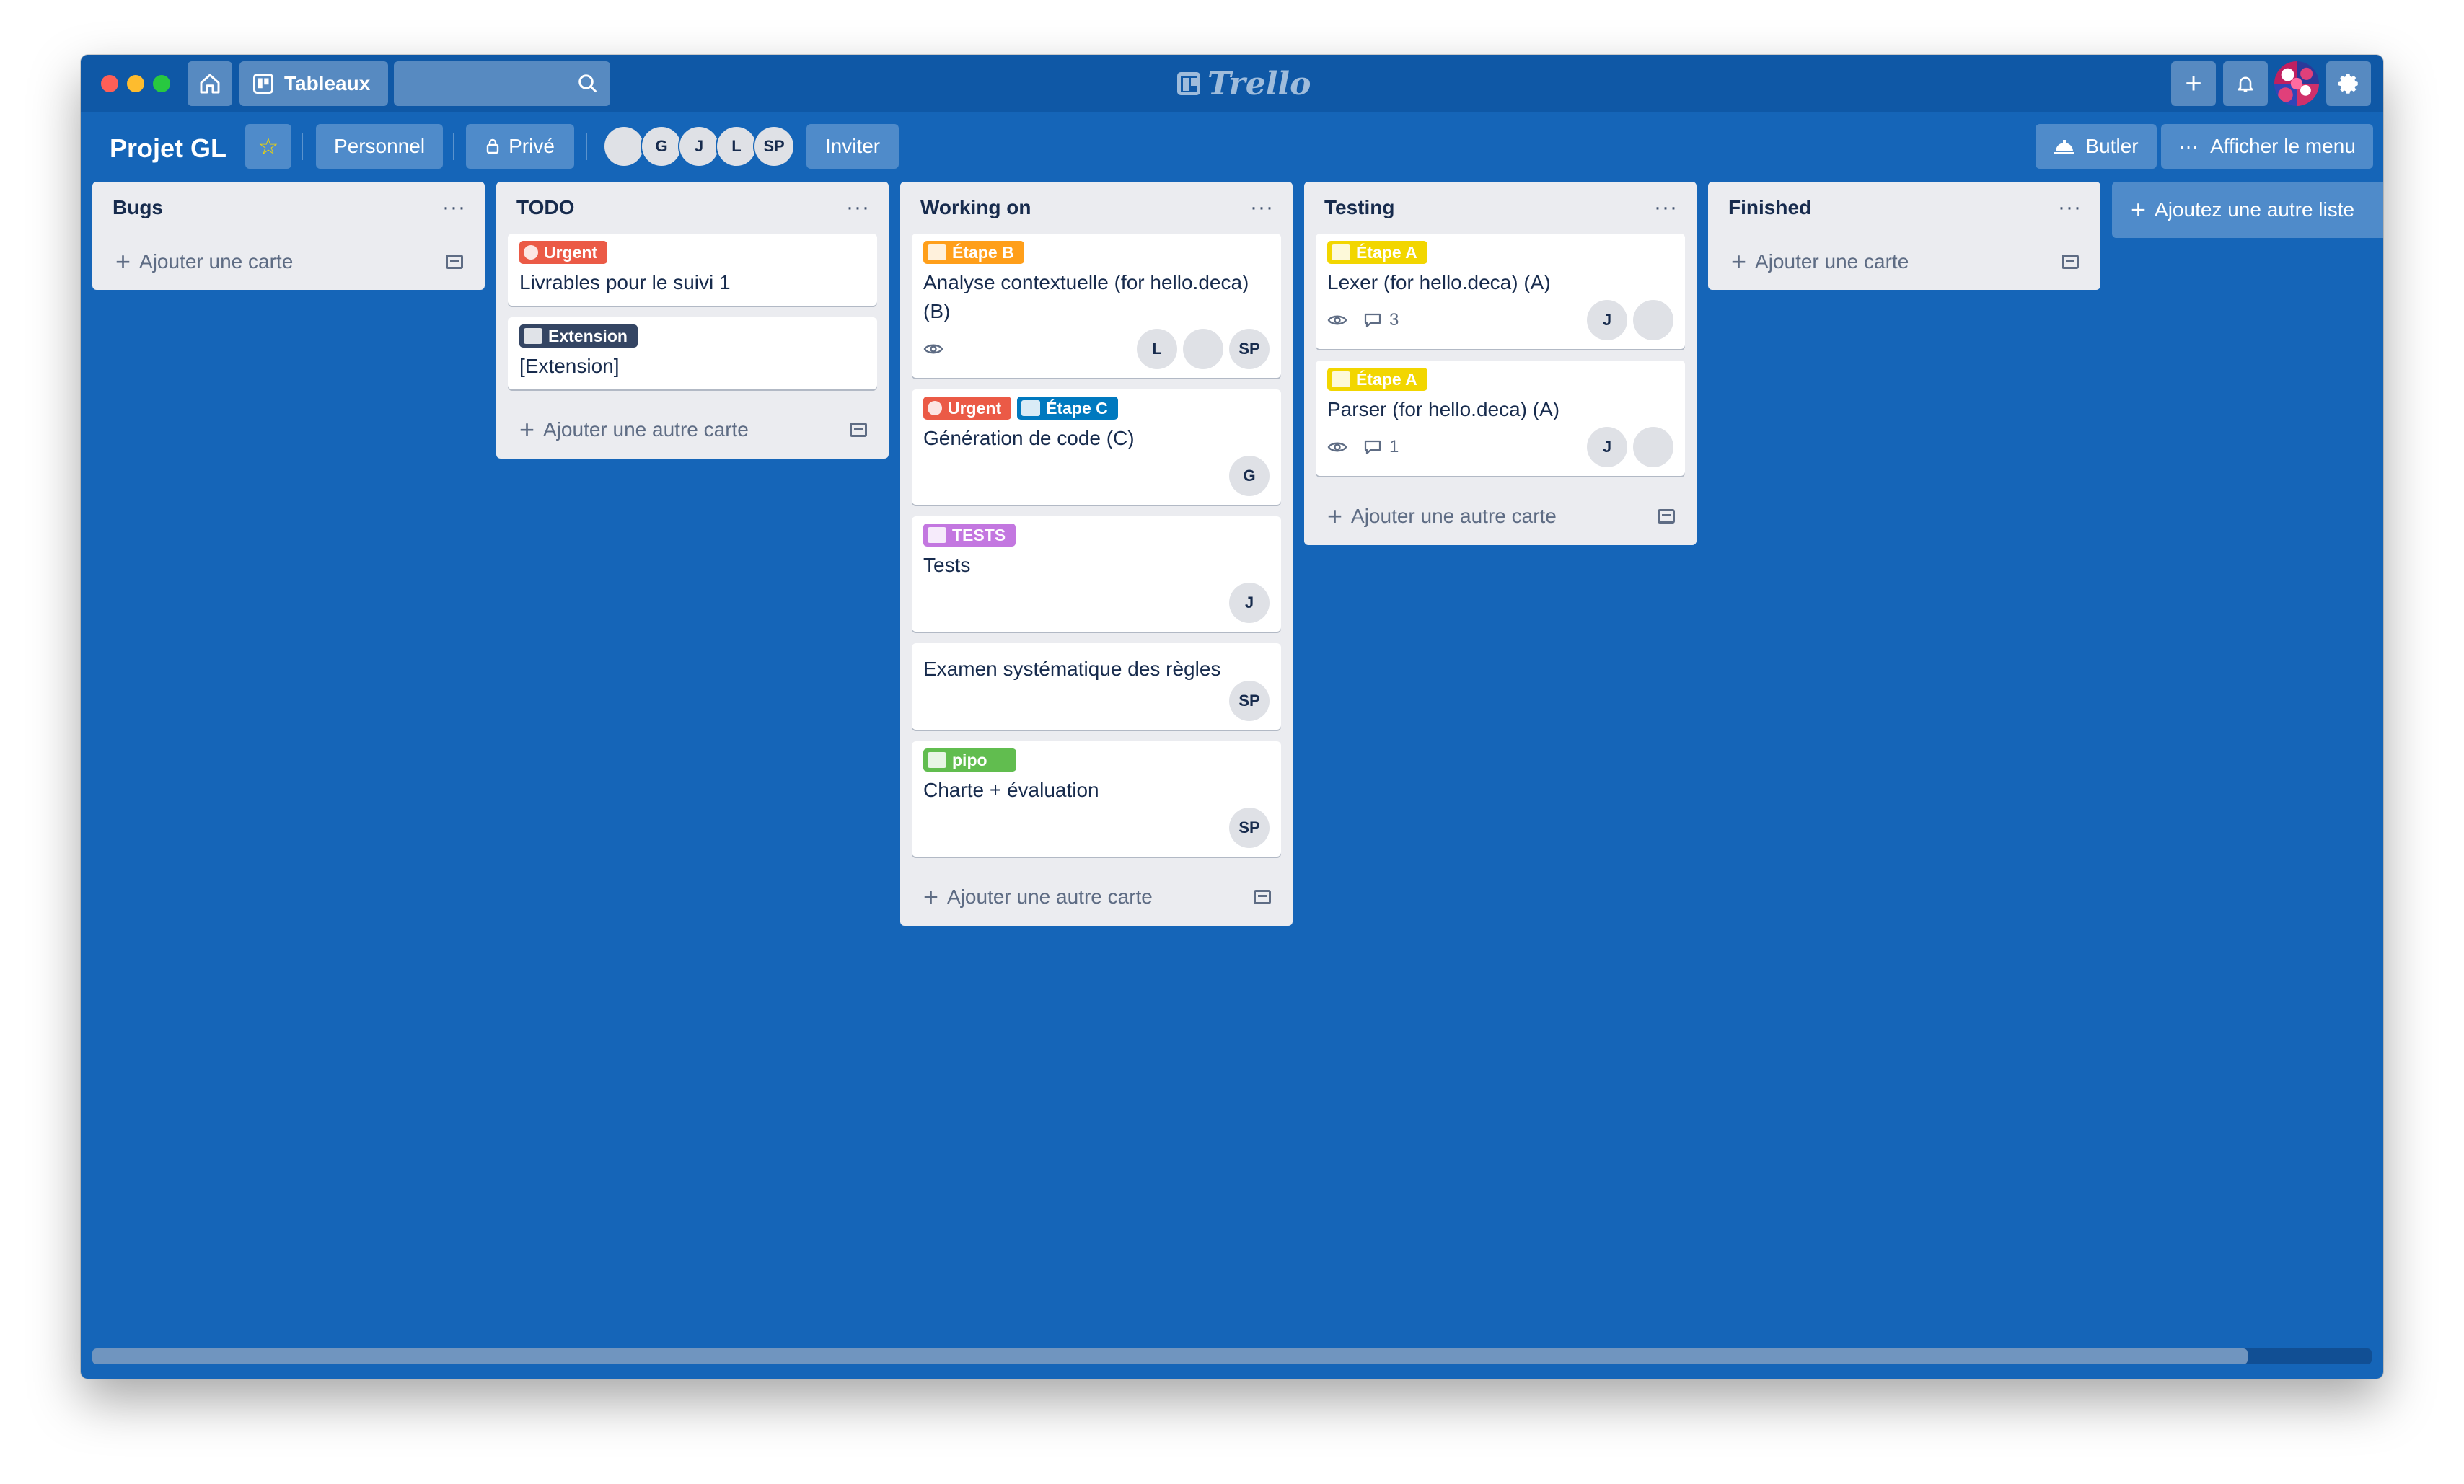 The width and height of the screenshot is (2464, 1484). What do you see at coordinates (1072, 669) in the screenshot?
I see `card-title: Examen systématique des règles` at bounding box center [1072, 669].